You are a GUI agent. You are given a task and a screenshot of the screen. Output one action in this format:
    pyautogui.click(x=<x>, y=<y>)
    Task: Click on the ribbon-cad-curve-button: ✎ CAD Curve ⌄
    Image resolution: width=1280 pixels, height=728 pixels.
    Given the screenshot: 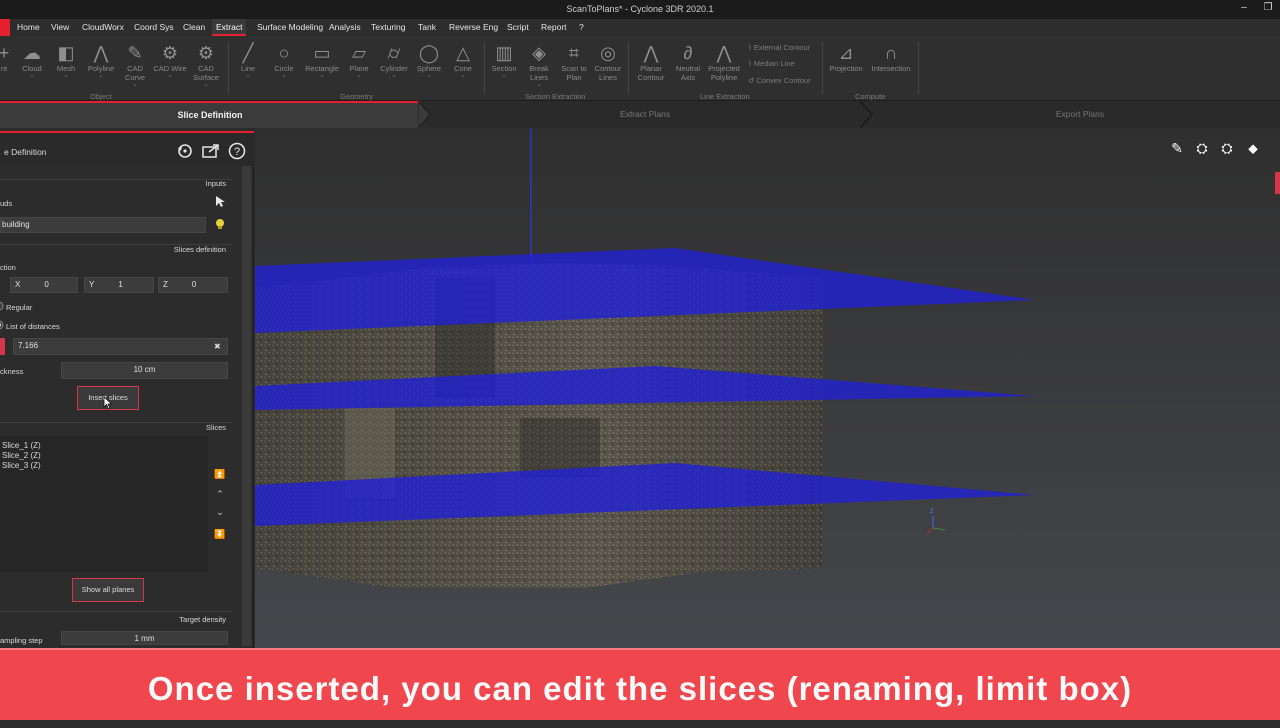 What is the action you would take?
    pyautogui.click(x=135, y=65)
    